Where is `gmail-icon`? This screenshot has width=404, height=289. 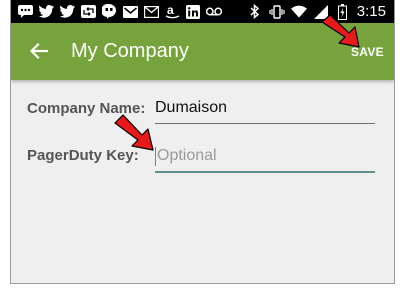
gmail-icon is located at coordinates (130, 12).